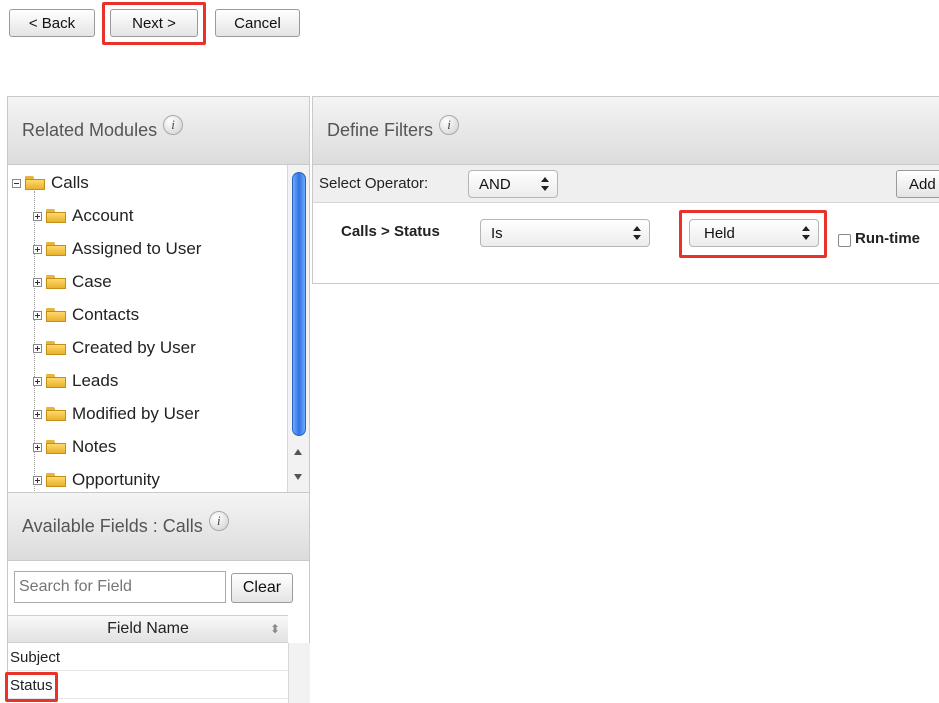 This screenshot has height=703, width=939. Describe the element at coordinates (106, 314) in the screenshot. I see `tree-item-label: Contacts` at that location.